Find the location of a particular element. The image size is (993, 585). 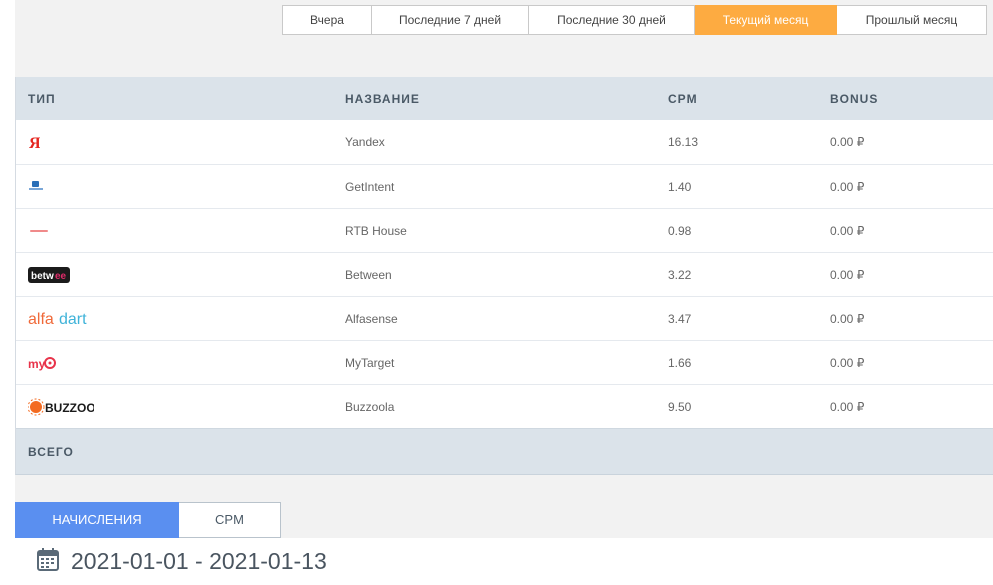

network-cpm: 3.22 is located at coordinates (680, 274).